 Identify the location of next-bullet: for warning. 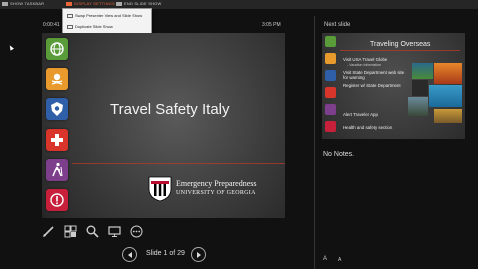
(354, 77).